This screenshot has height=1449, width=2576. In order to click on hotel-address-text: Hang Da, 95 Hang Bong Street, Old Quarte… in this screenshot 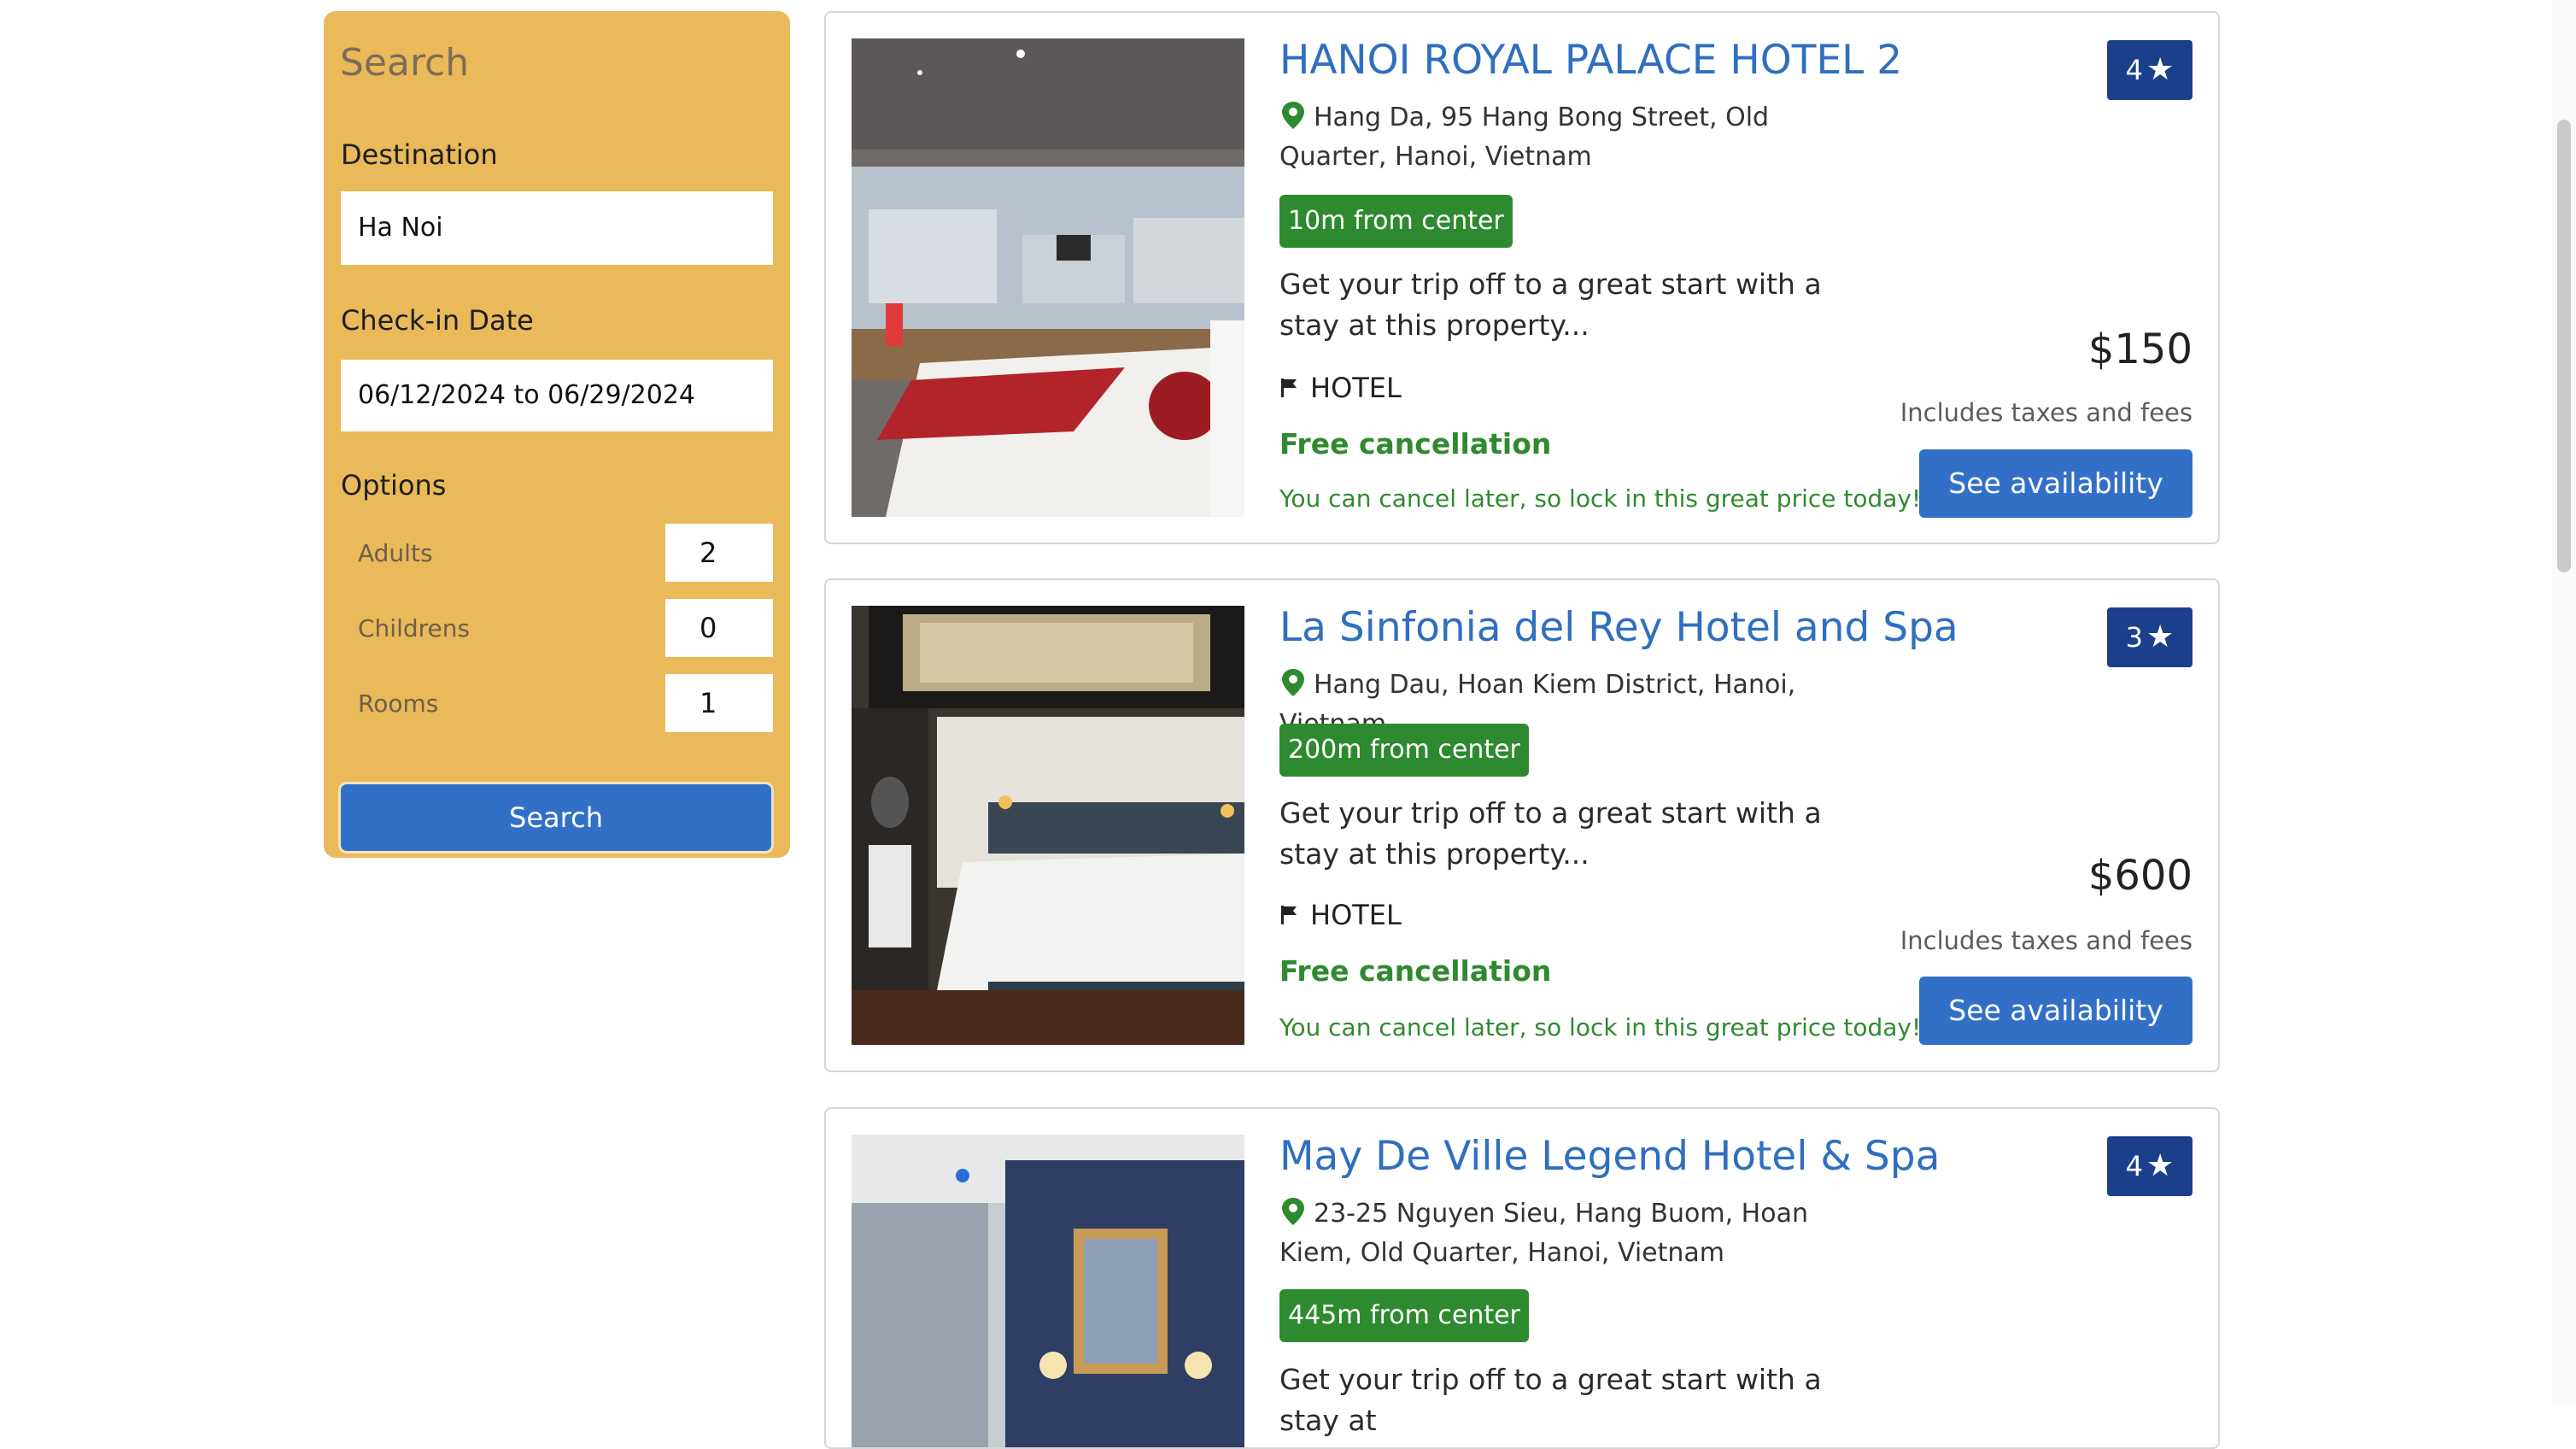, I will do `click(1524, 137)`.